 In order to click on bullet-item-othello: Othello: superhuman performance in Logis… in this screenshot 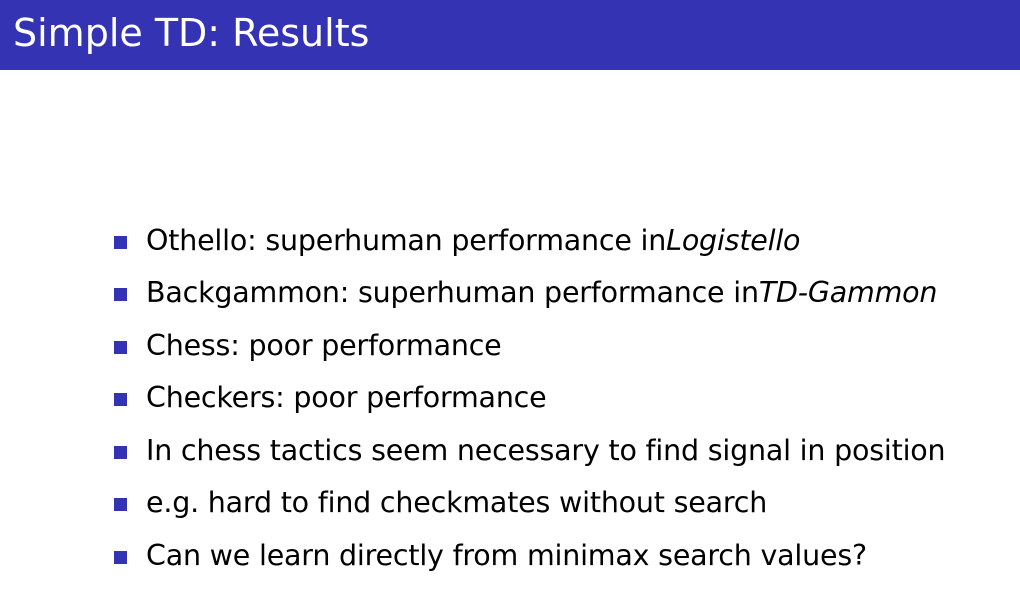, I will do `click(529, 240)`.